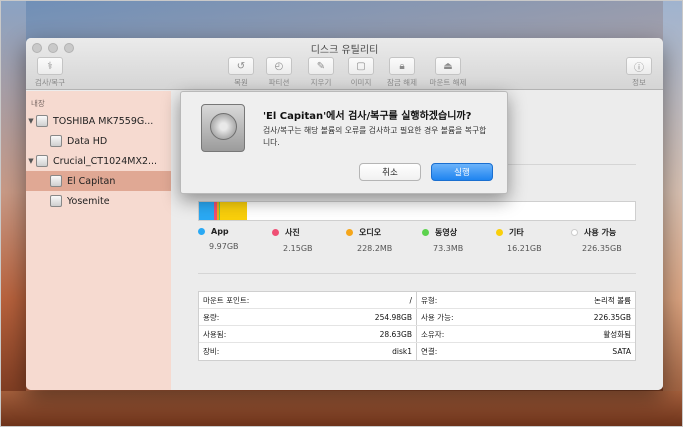  I want to click on usage-segment-other, so click(233, 211).